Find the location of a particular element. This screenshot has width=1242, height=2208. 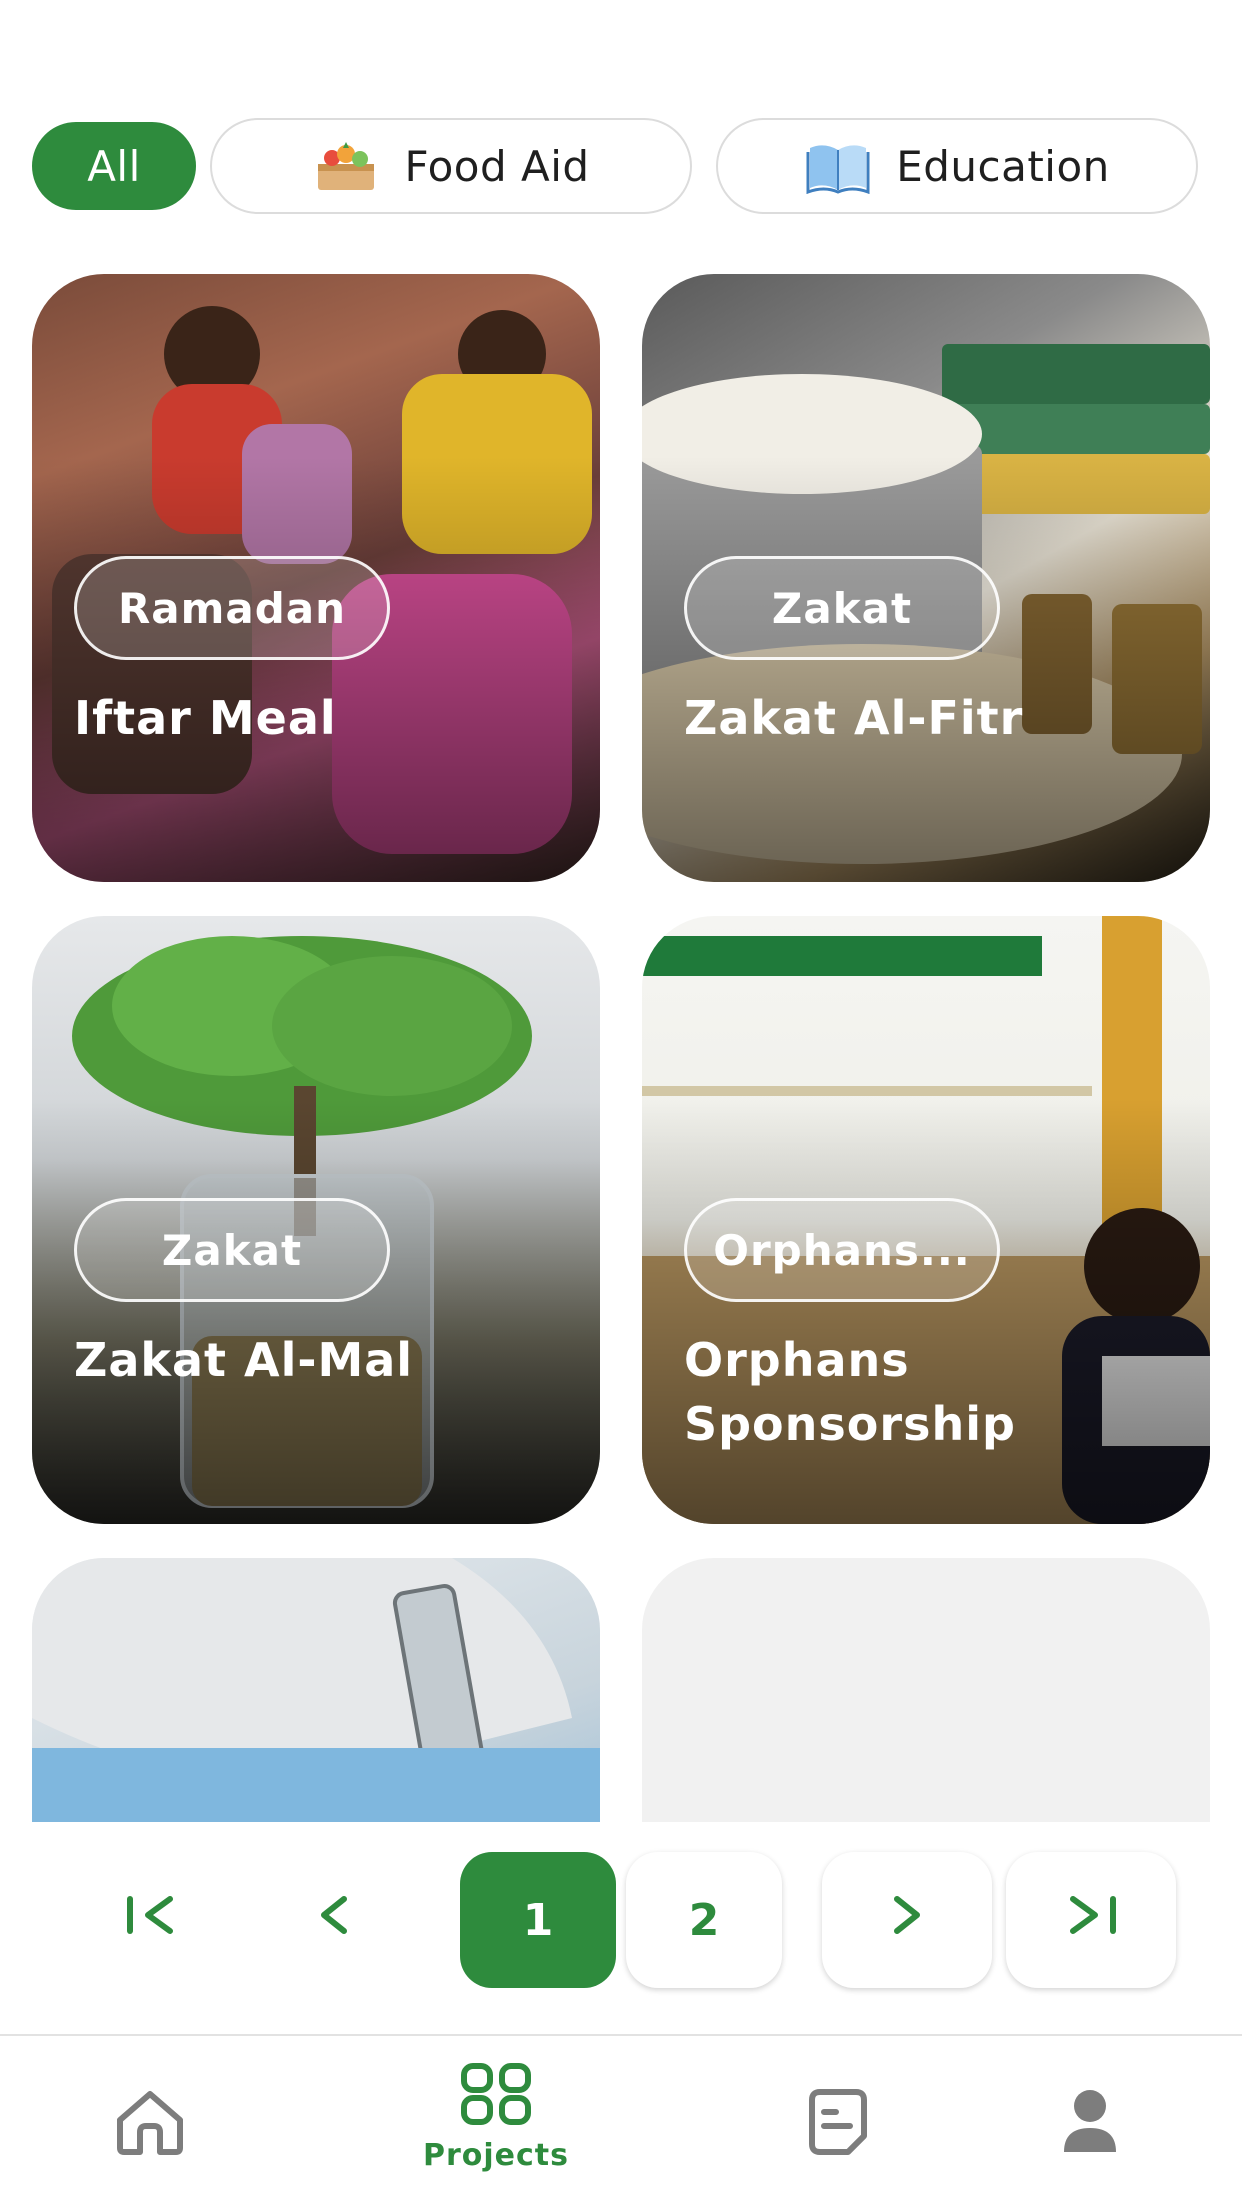

first-page-icon is located at coordinates (152, 1920).